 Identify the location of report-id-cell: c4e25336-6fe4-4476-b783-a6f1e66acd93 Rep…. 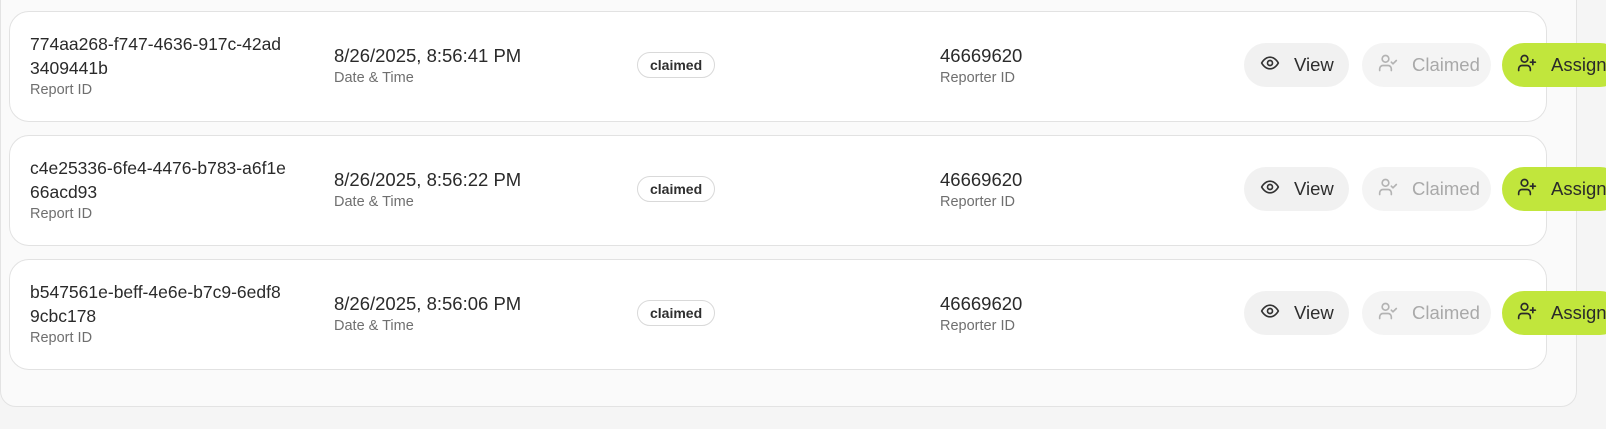
(160, 190).